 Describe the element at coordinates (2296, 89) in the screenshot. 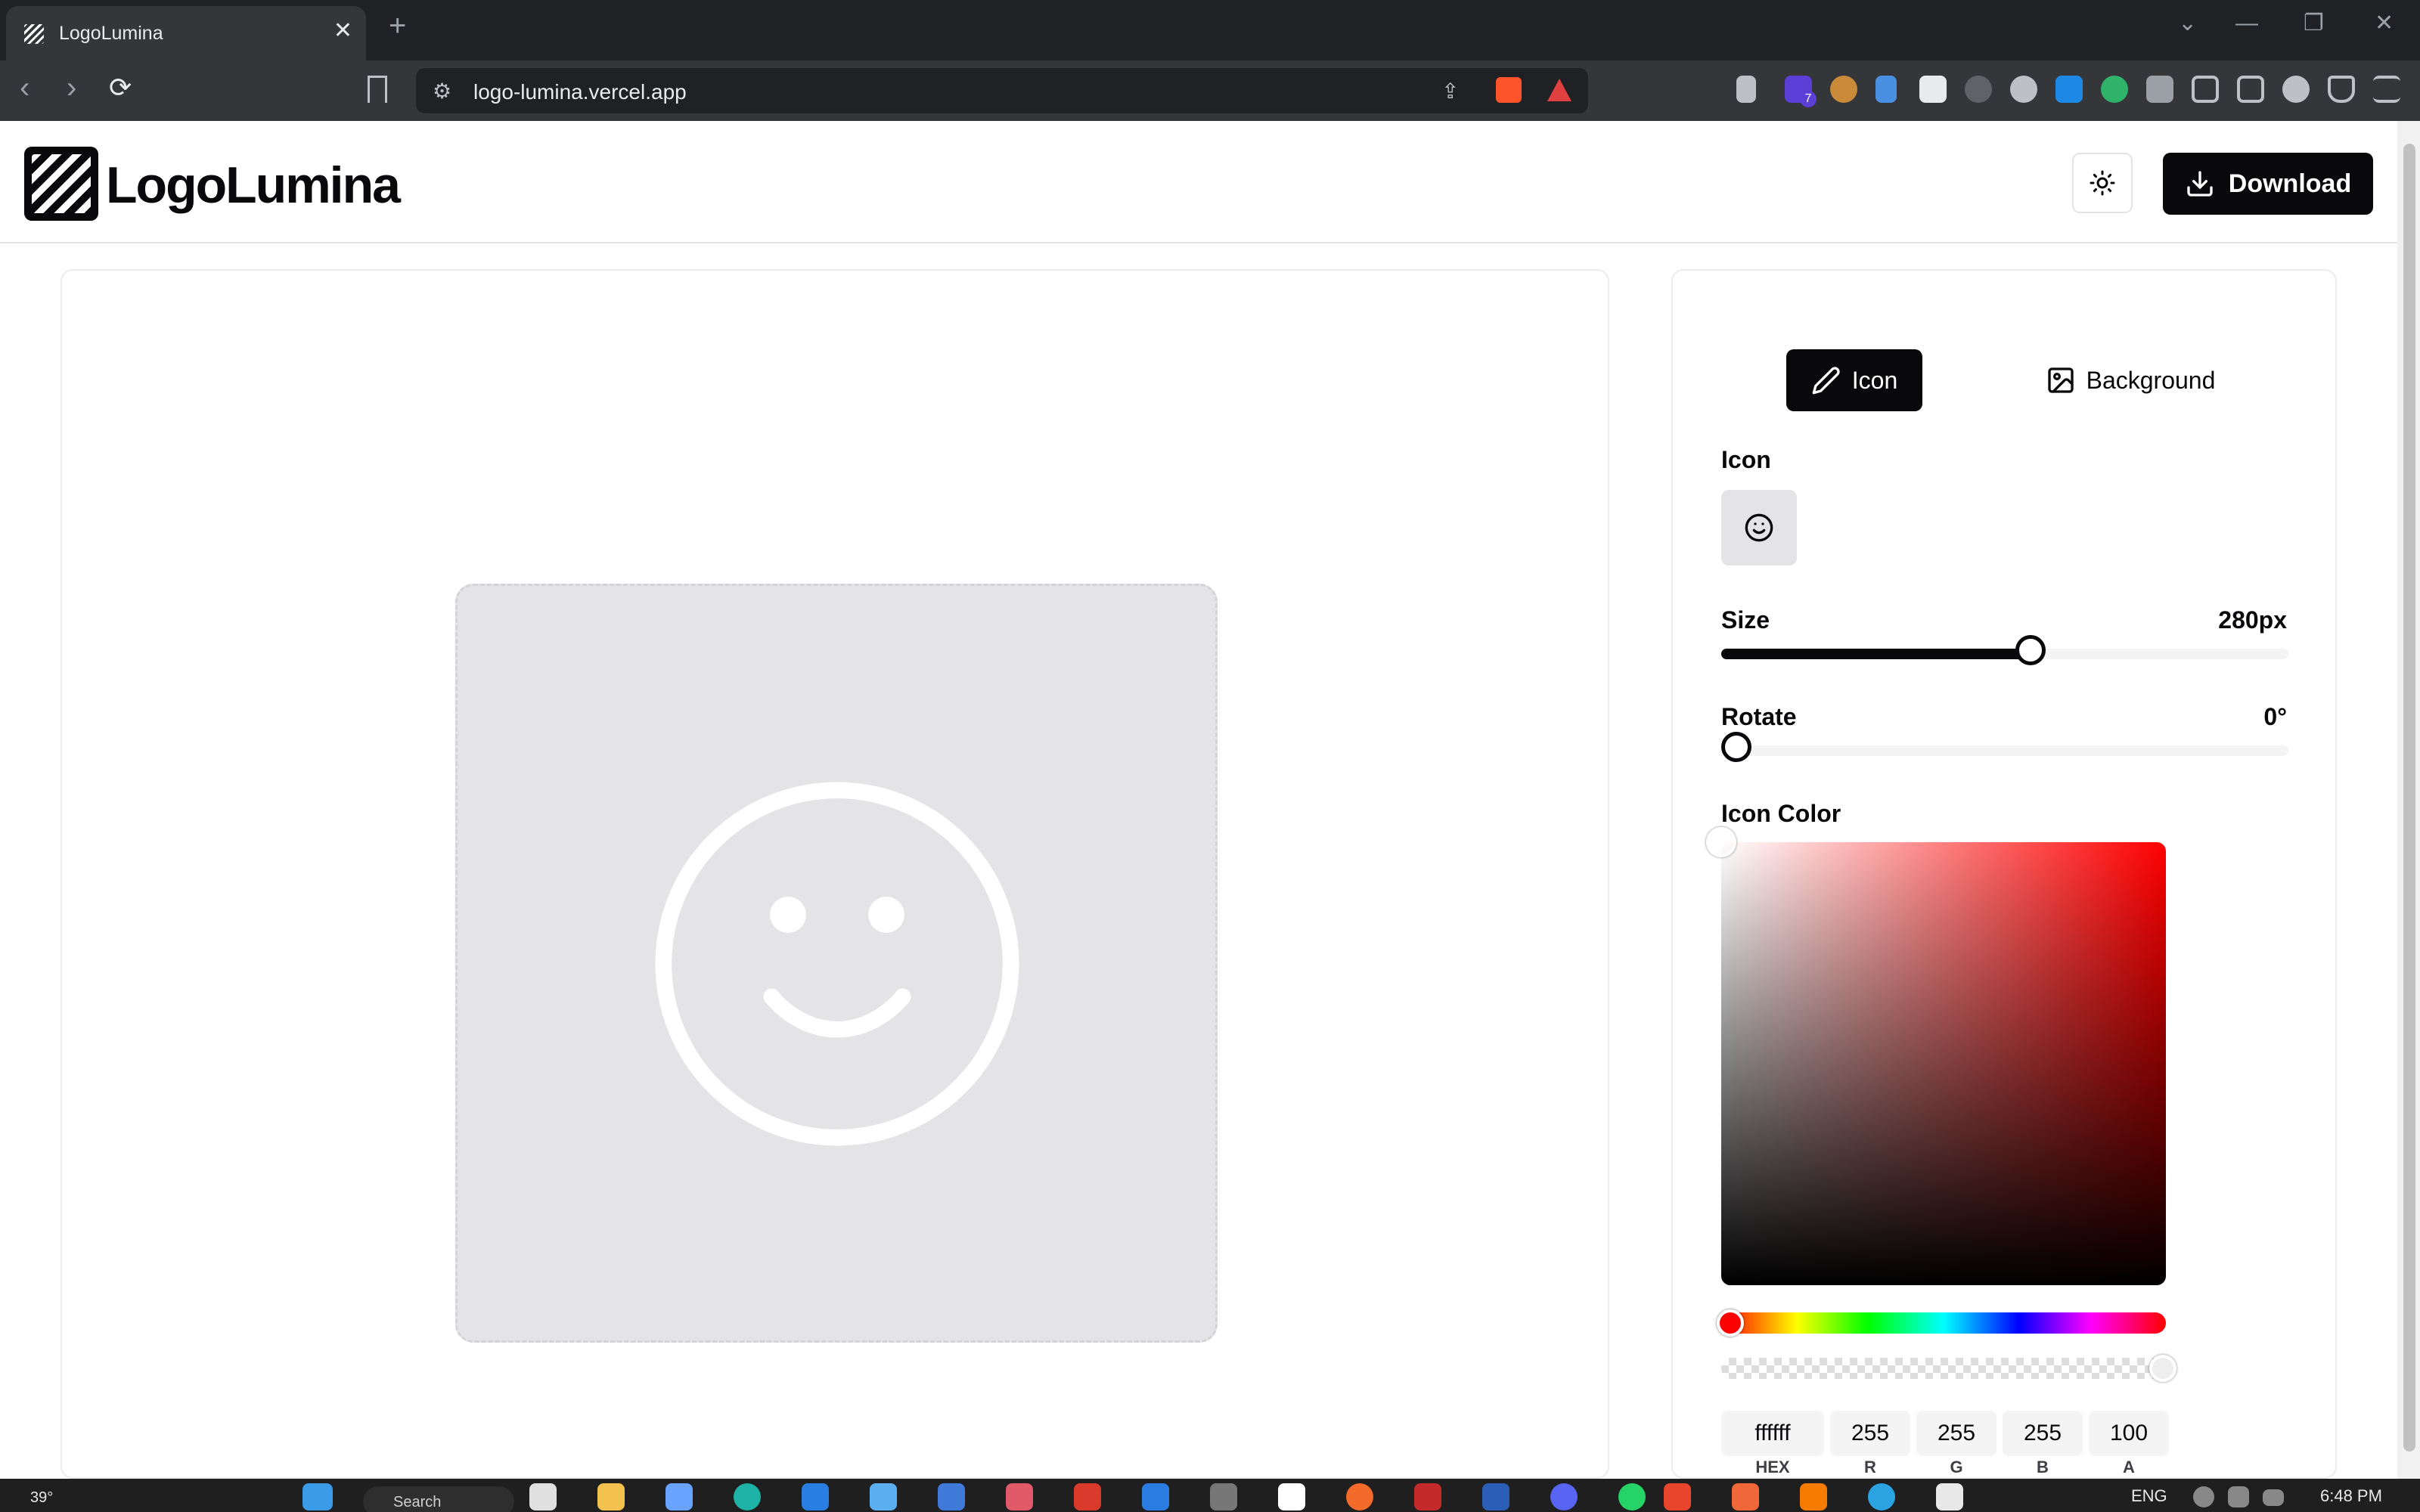

I see `leo-ai-icon` at that location.